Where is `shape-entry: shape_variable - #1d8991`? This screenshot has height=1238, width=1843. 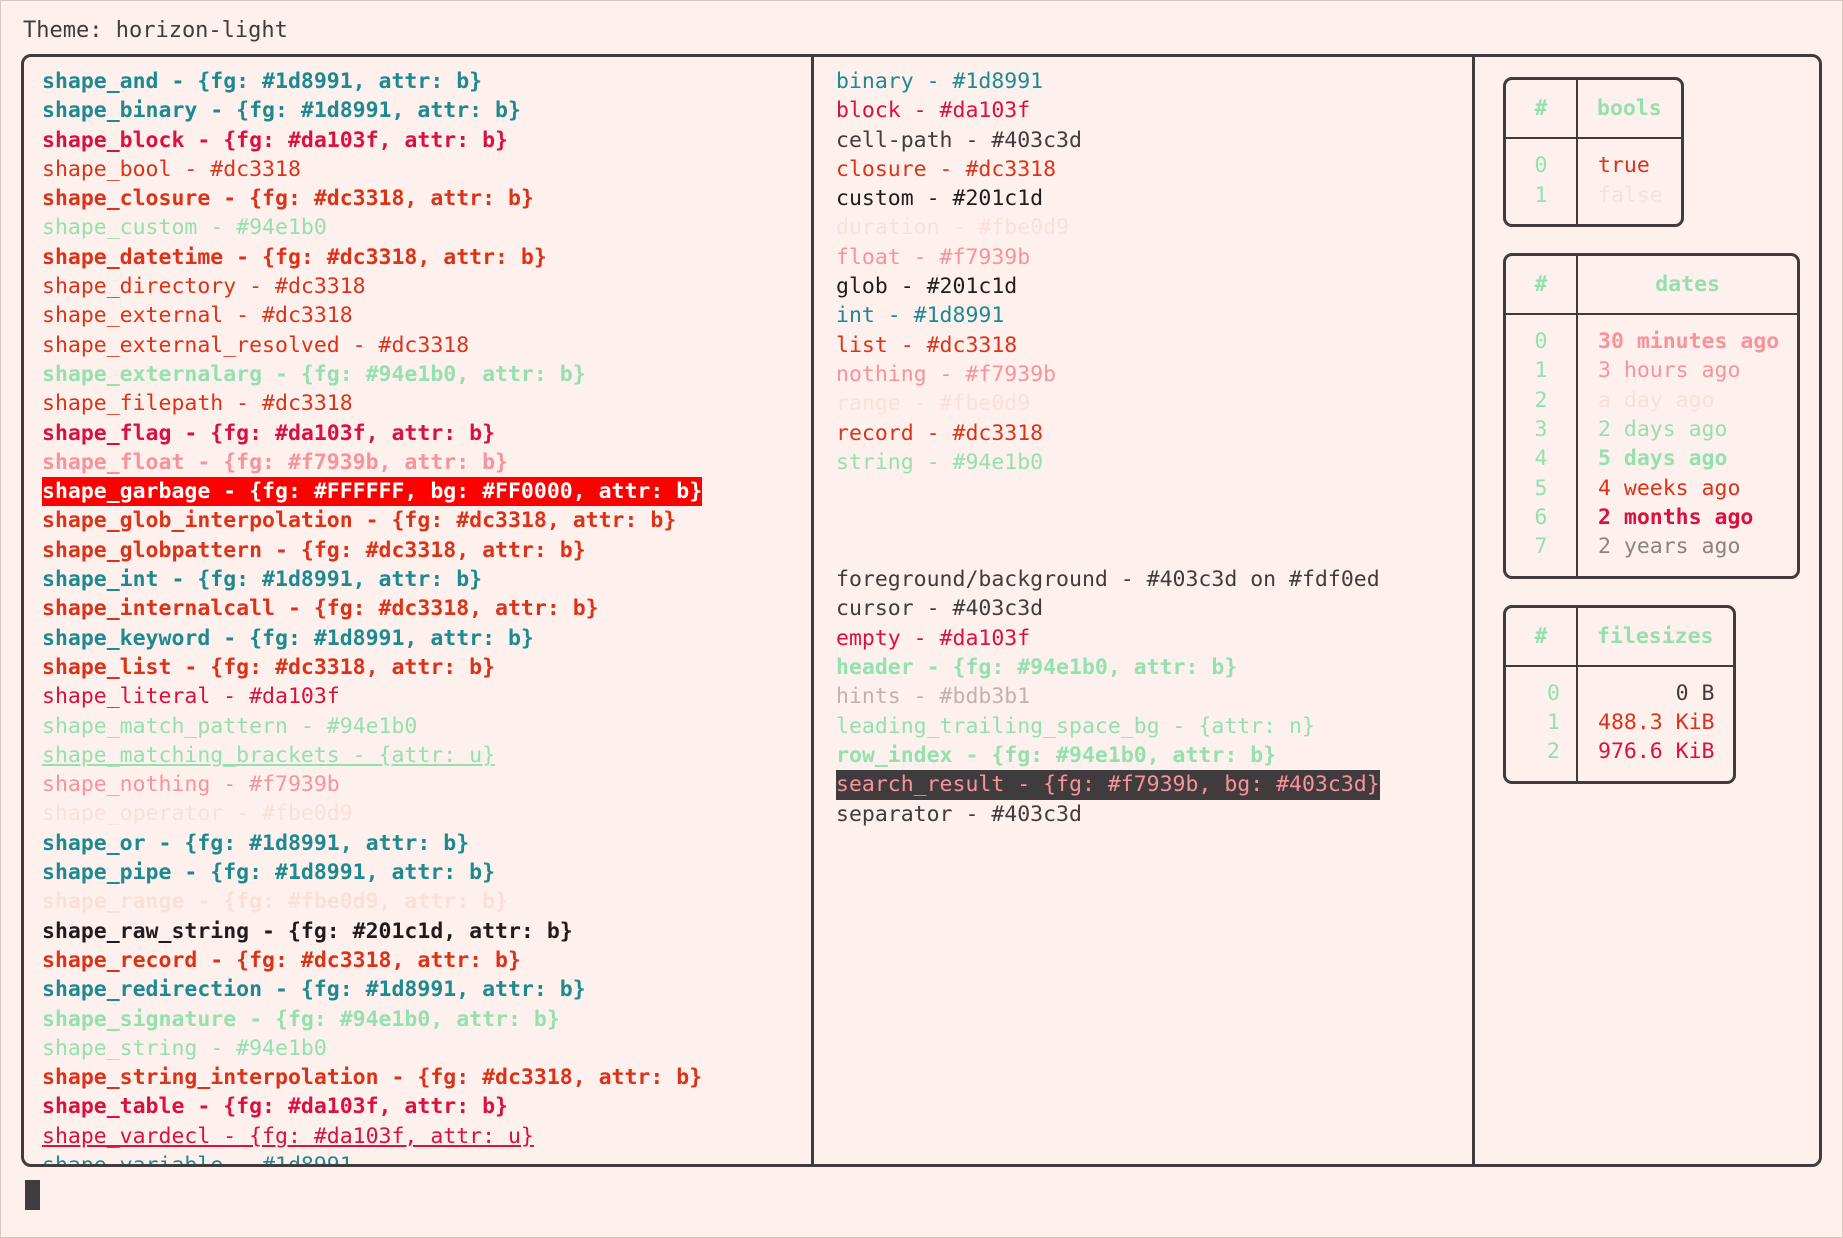 shape-entry: shape_variable - #1d8991 is located at coordinates (197, 1157).